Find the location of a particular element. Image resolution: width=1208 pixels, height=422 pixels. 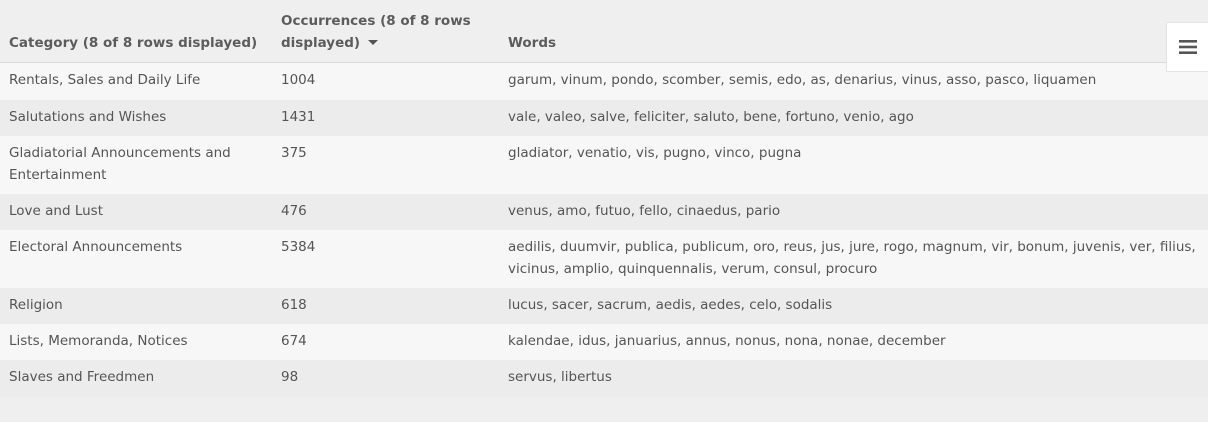

column-header-category: Category (8 of 8 rows displayed) is located at coordinates (133, 43).